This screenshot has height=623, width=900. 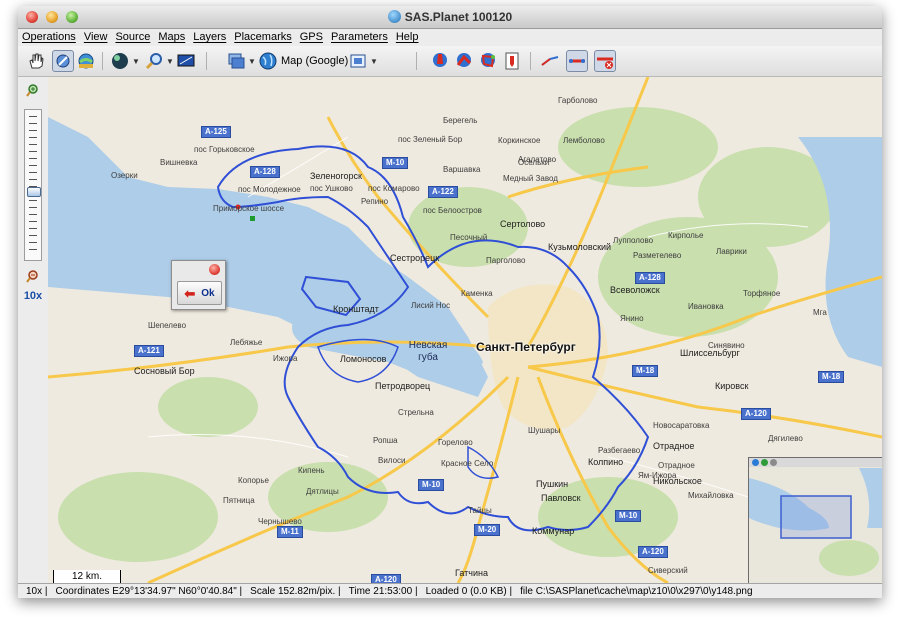 I want to click on village-label: пос Ушково, so click(x=331, y=188).